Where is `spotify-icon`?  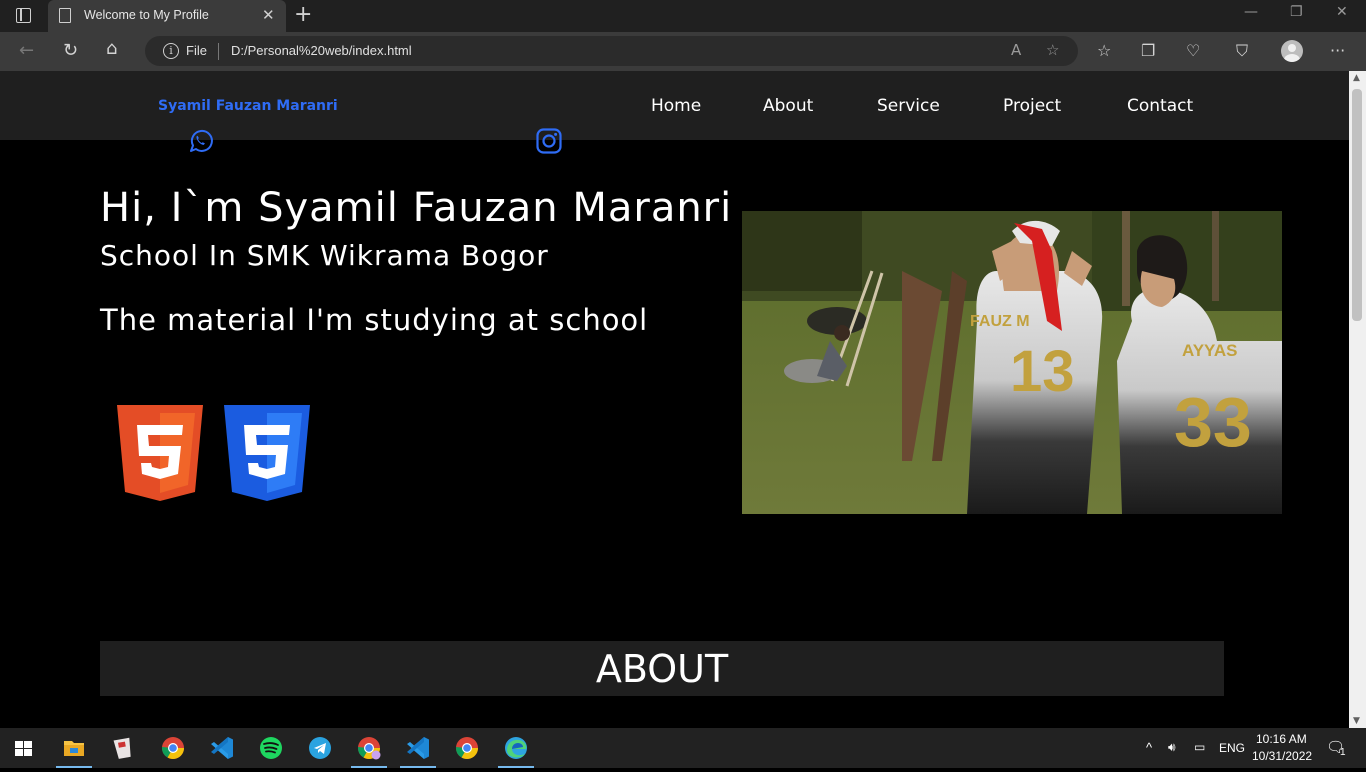
spotify-icon is located at coordinates (271, 748).